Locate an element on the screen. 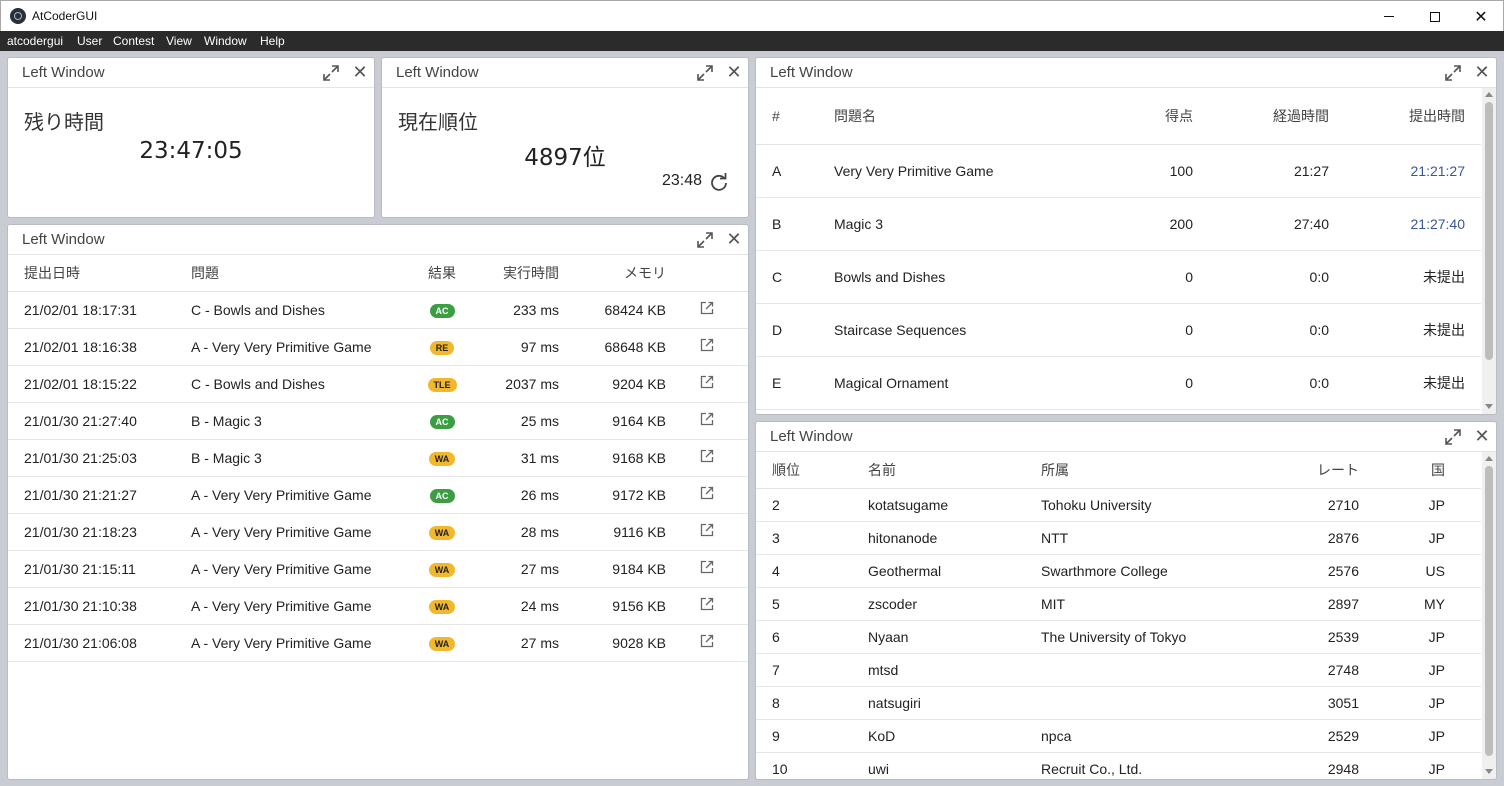 The width and height of the screenshot is (1504, 786). col-header-link is located at coordinates (707, 273).